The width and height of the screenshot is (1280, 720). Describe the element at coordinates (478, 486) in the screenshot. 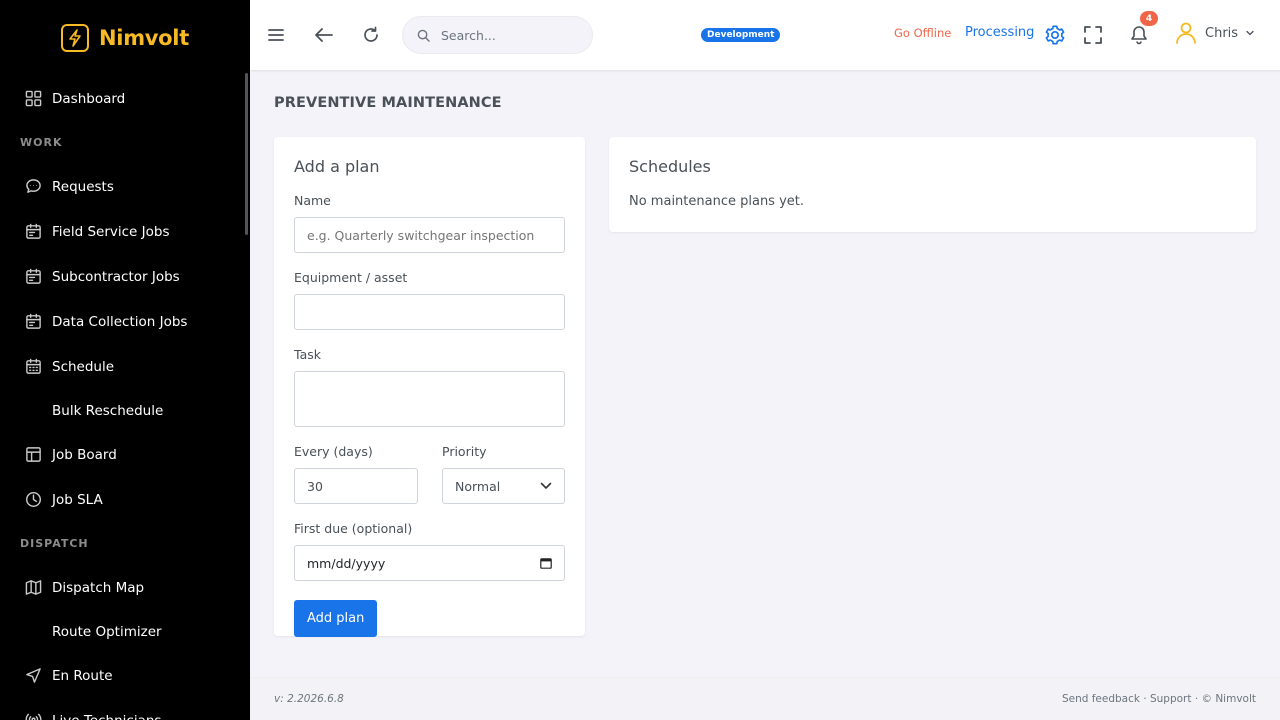

I see `priority-value: Normal` at that location.